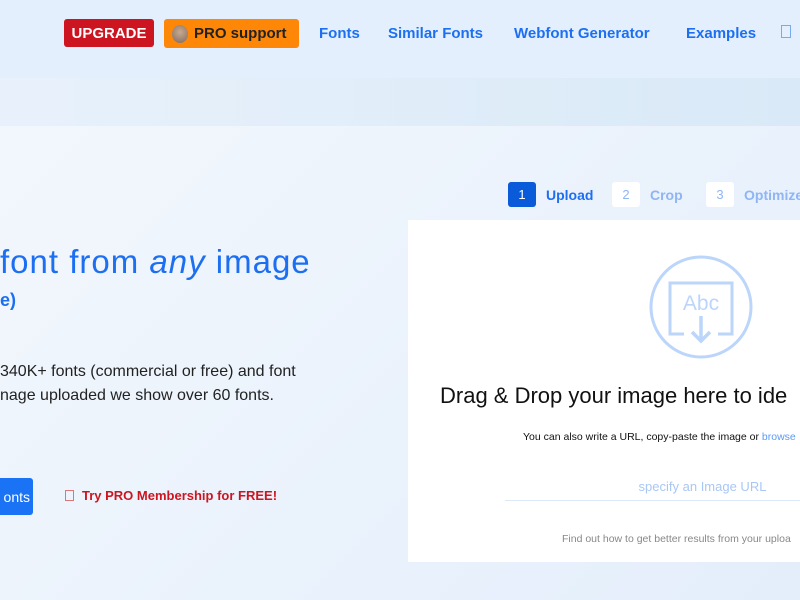  I want to click on step-optimize: 3 Optimize, so click(753, 194).